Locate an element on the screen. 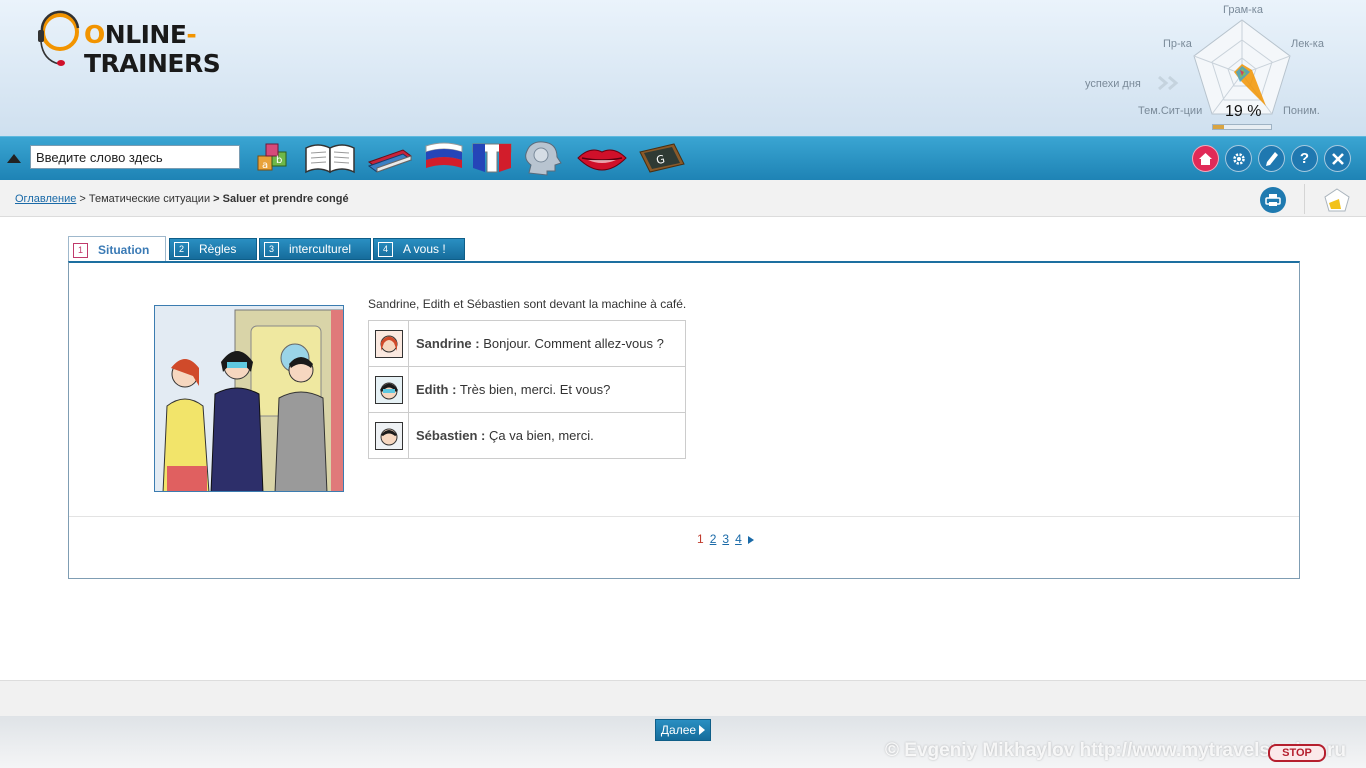  edith-avatar-icon is located at coordinates (388, 389).